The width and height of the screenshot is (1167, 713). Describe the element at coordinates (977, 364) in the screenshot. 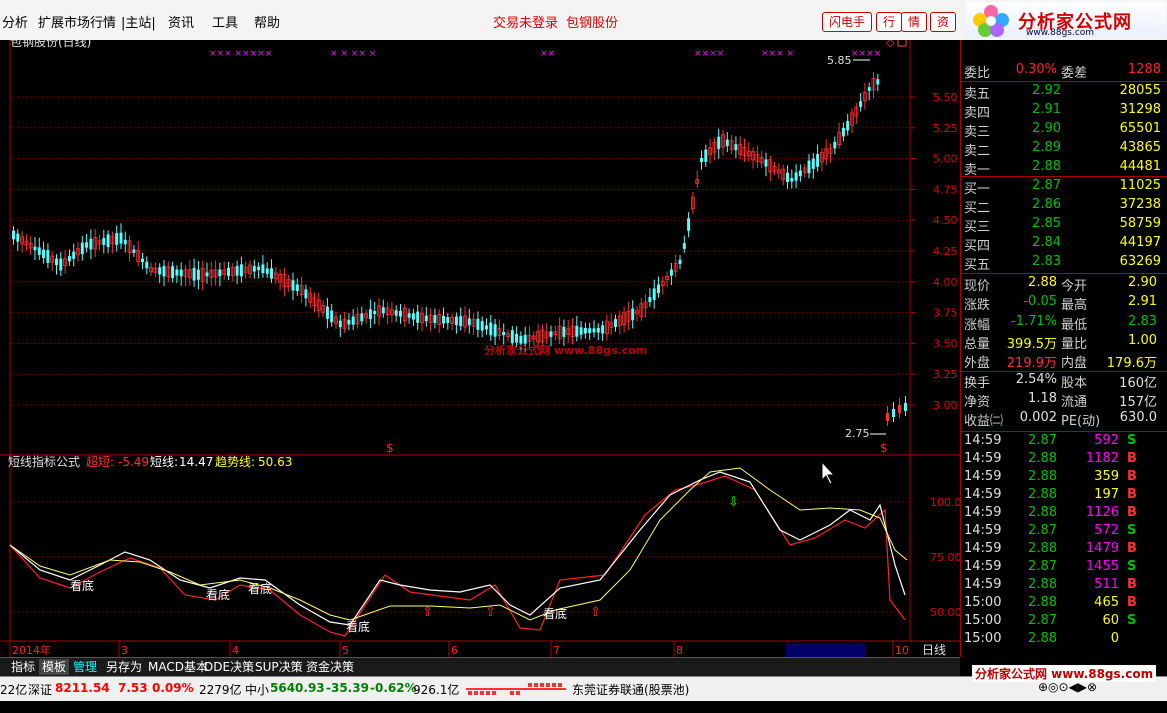

I see `stat-label: 外盘` at that location.